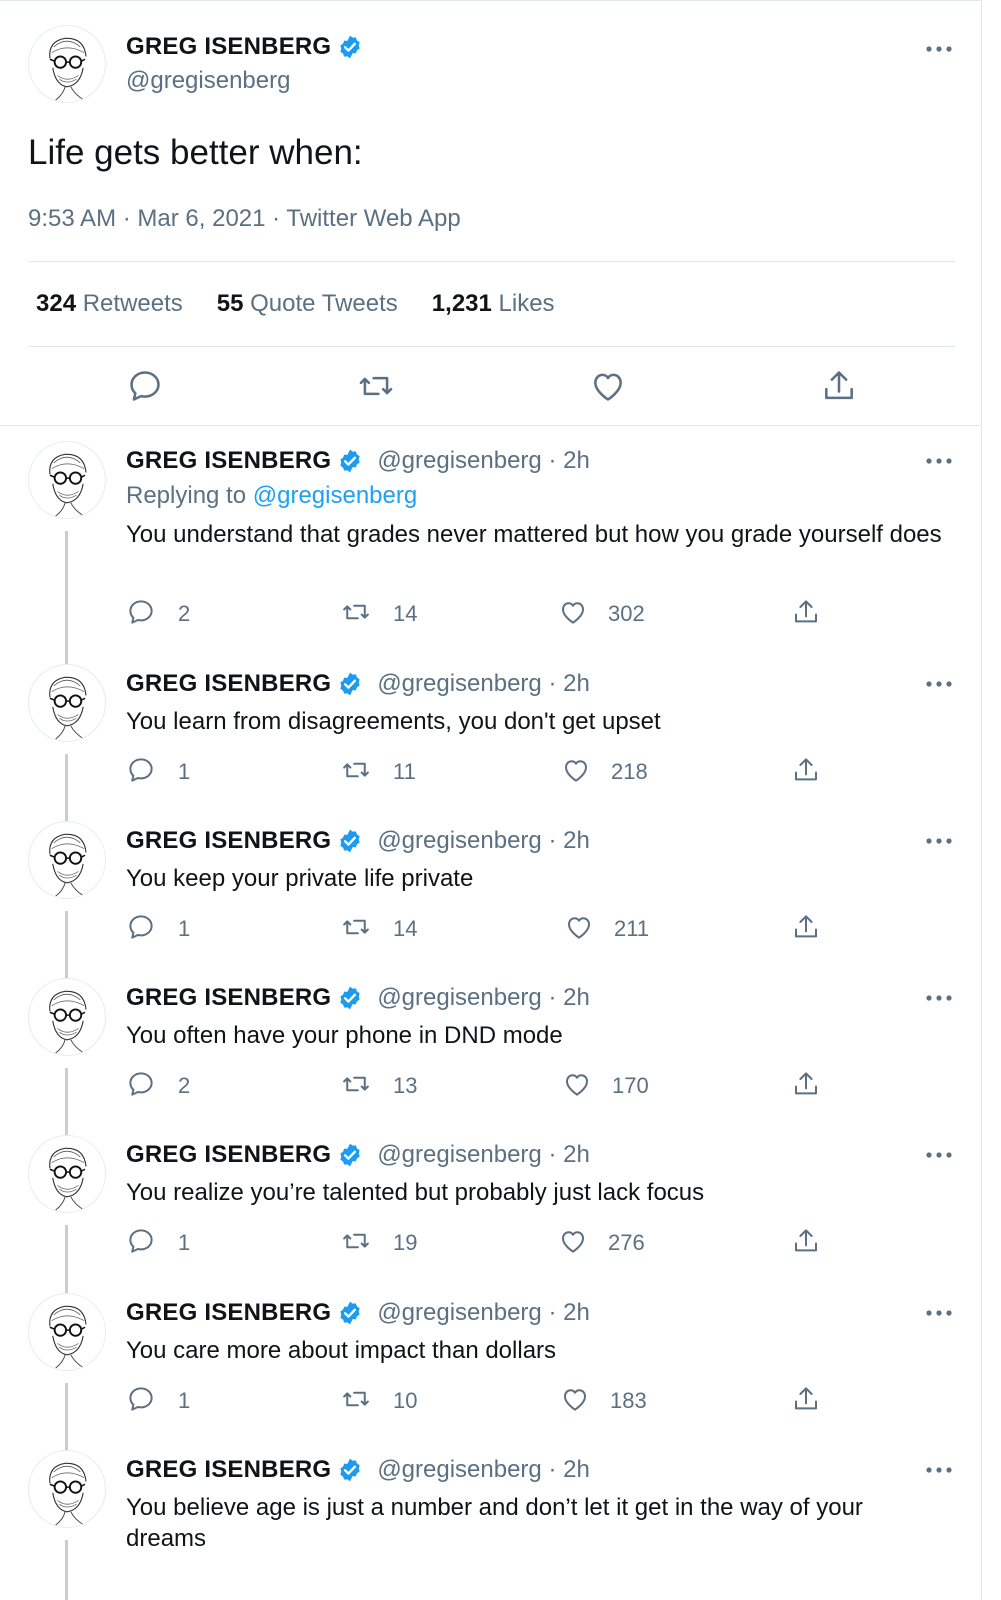  What do you see at coordinates (526, 303) in the screenshot?
I see `likes-label: Likes` at bounding box center [526, 303].